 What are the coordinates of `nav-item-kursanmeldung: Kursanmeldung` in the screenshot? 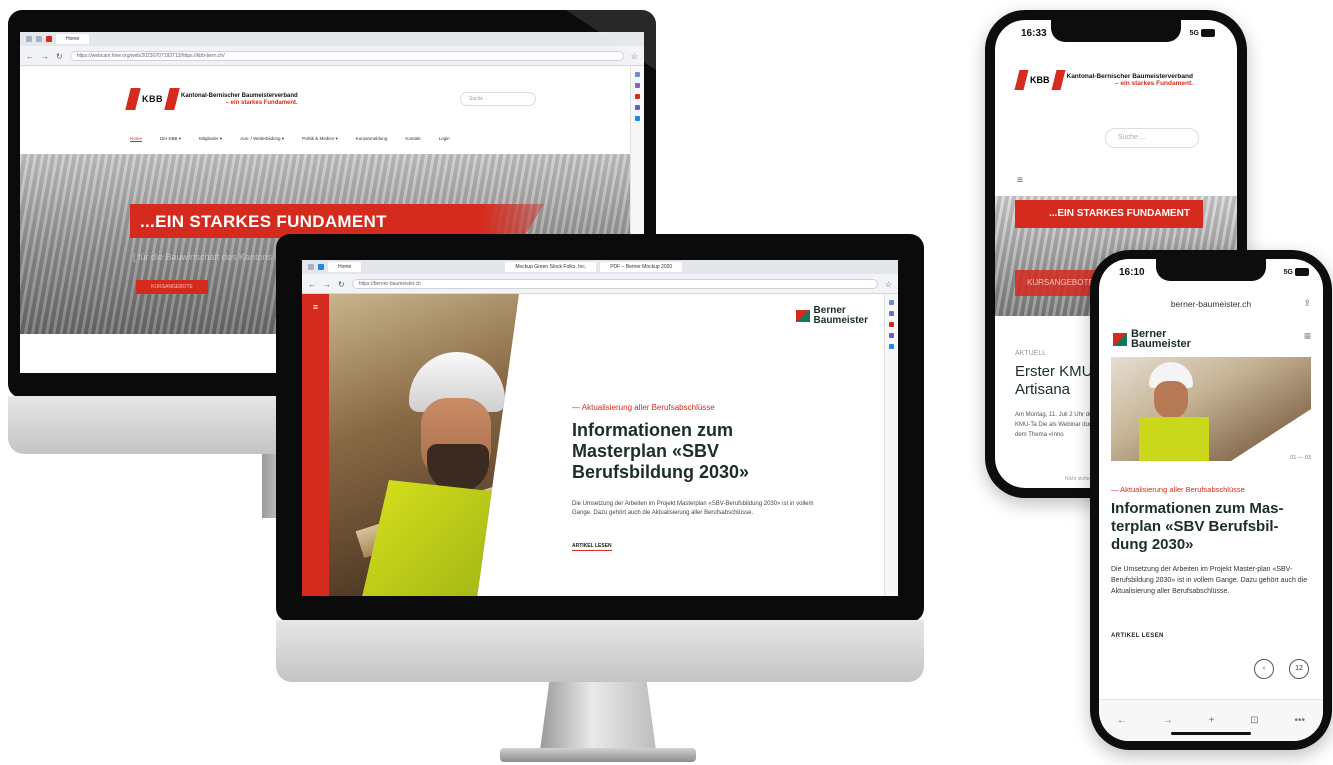 It's located at (372, 139).